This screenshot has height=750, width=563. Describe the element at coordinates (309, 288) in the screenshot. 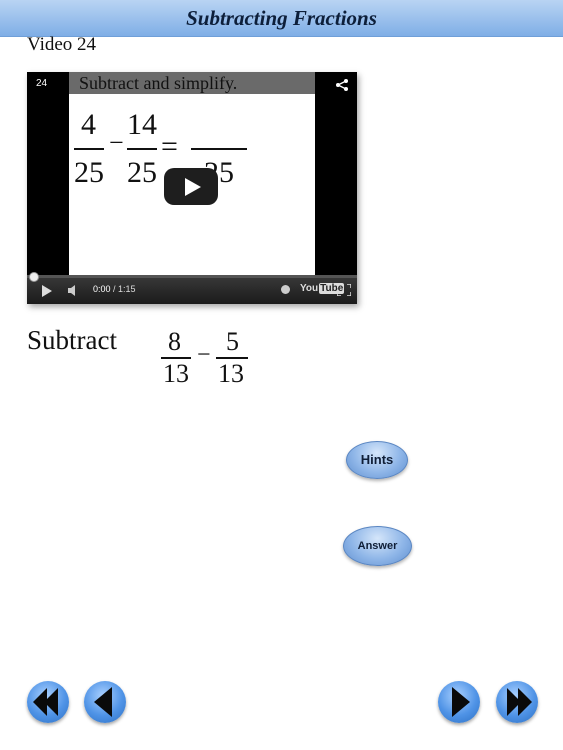

I see `youtube-you: You` at that location.